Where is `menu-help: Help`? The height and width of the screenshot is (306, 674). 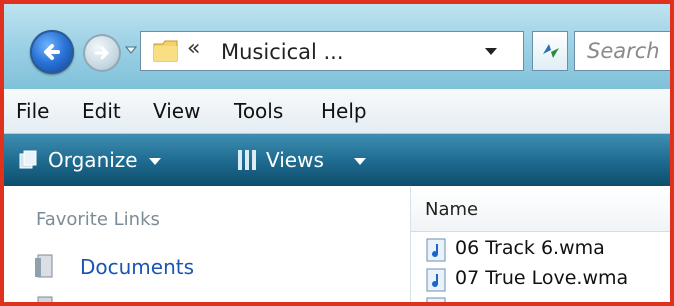
menu-help: Help is located at coordinates (344, 111).